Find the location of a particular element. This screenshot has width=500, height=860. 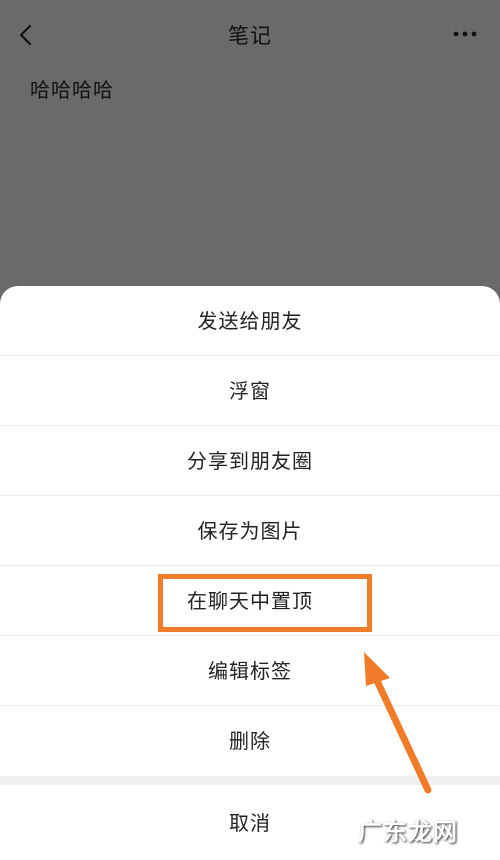

more-horizontal-icon is located at coordinates (465, 34).